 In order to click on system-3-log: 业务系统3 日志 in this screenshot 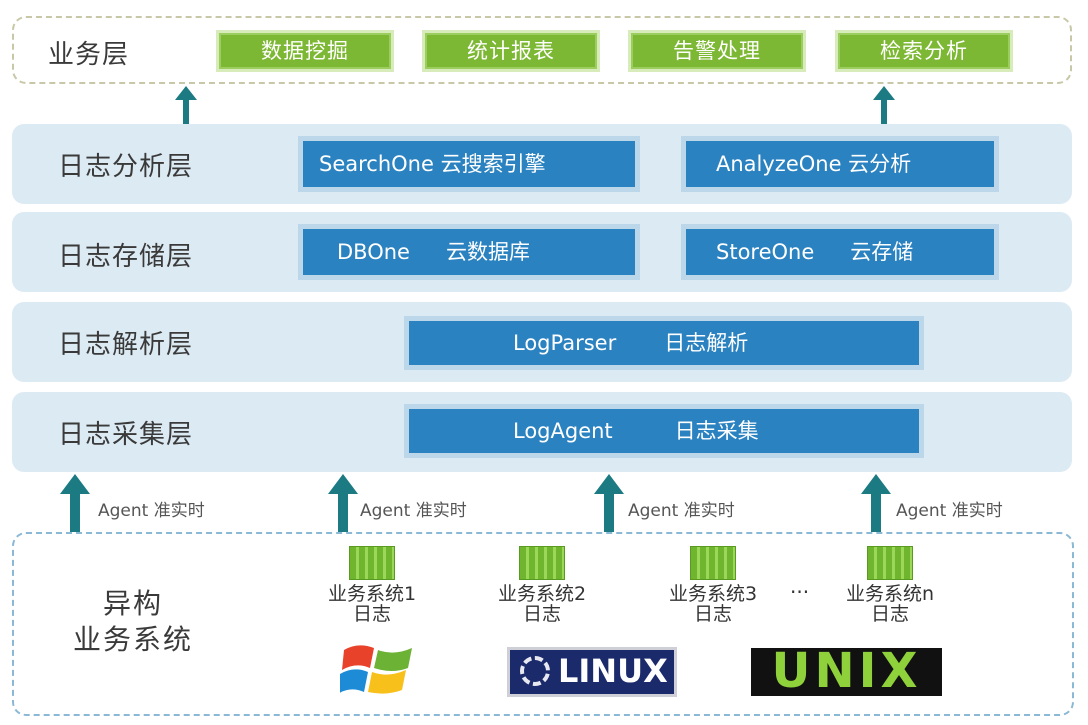, I will do `click(713, 604)`.